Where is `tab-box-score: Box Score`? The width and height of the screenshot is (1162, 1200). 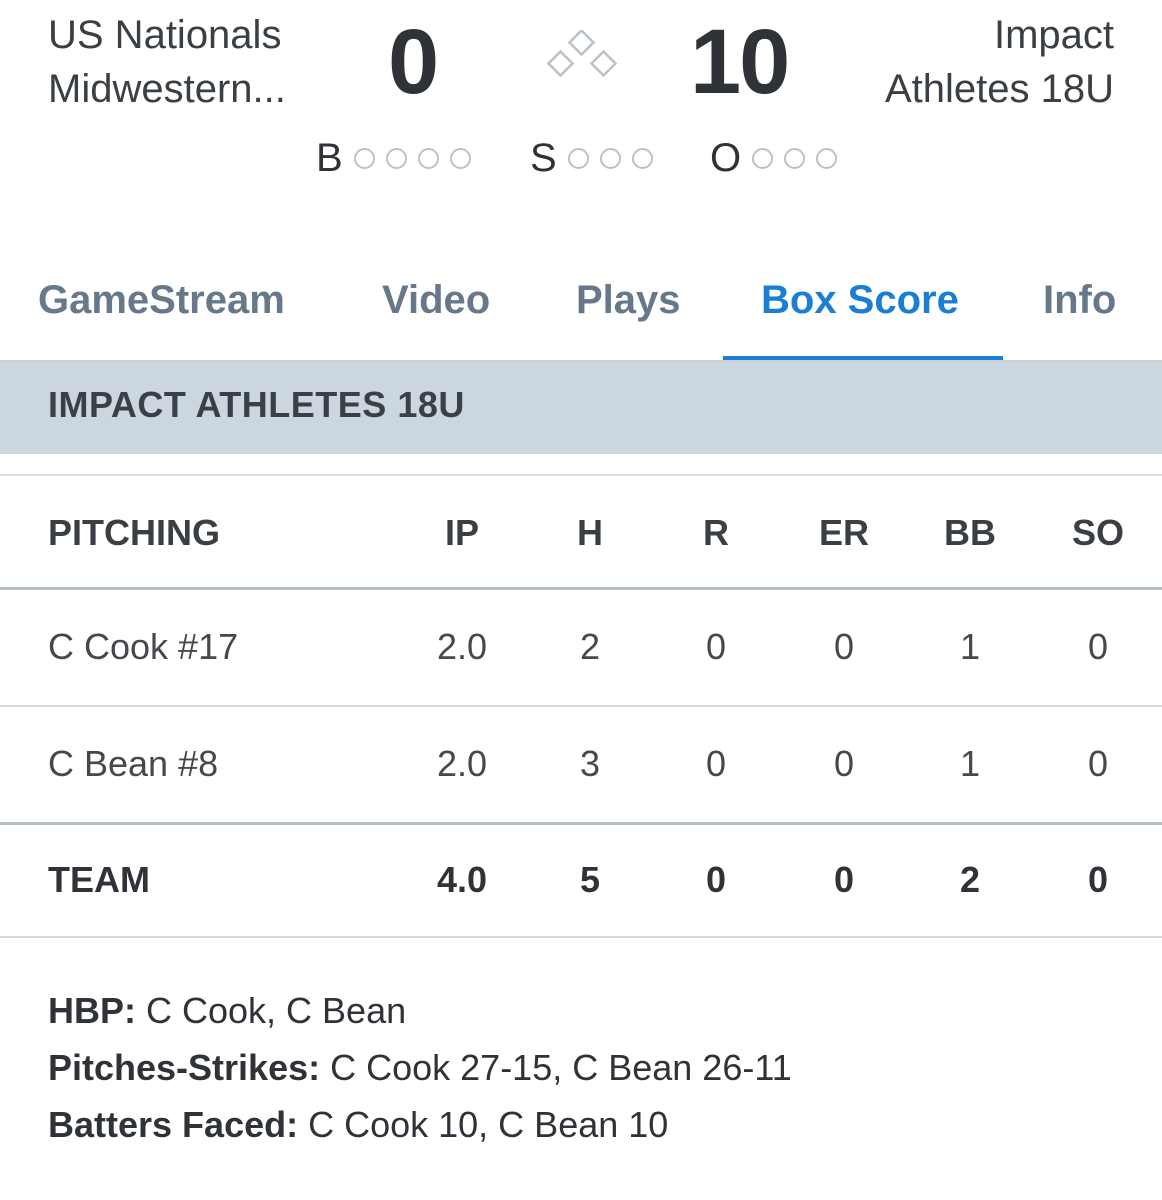
tab-box-score: Box Score is located at coordinates (860, 300).